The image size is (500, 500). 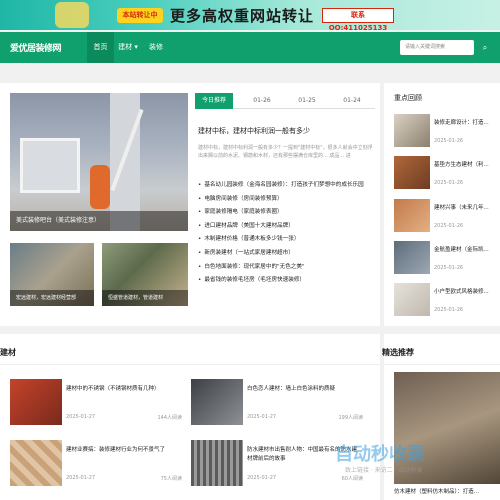 I want to click on article-title: 白色恋人建材：墙上白色涂料的质疑, so click(x=304, y=389).